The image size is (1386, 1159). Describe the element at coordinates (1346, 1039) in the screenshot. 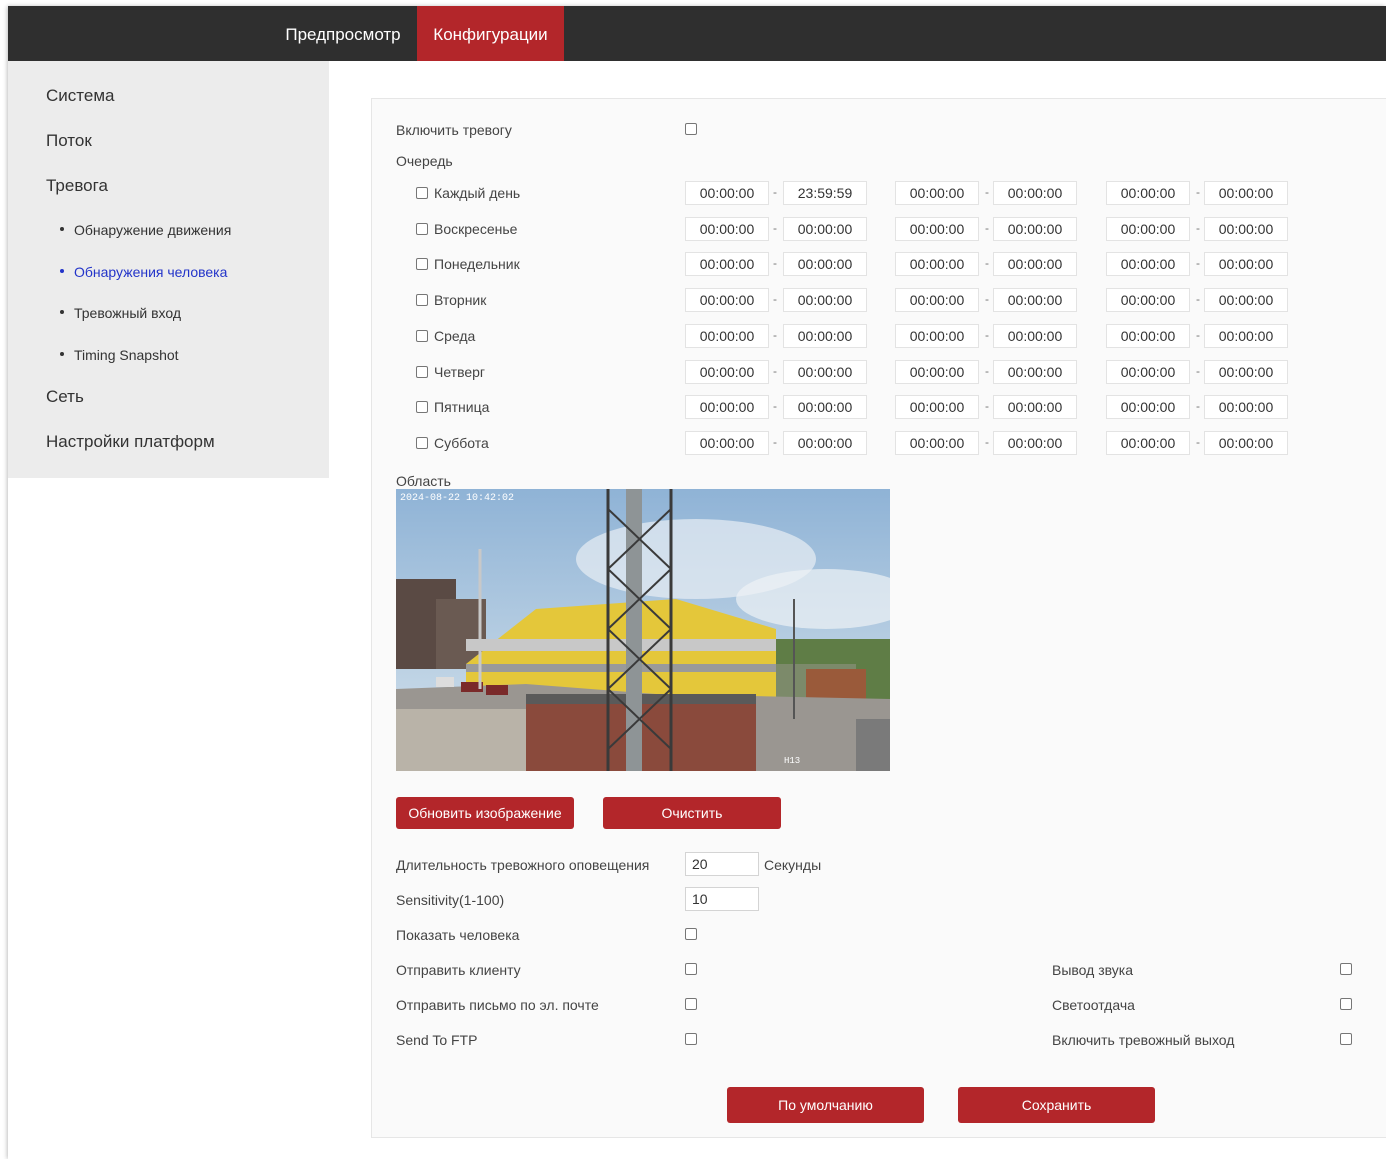

I see `alarm-output-checkbox` at that location.